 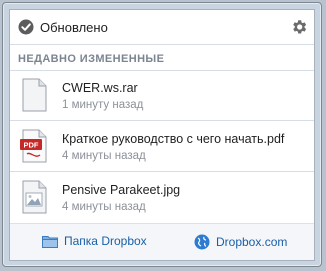 I want to click on file-time: 1 минуту назад, so click(x=103, y=105).